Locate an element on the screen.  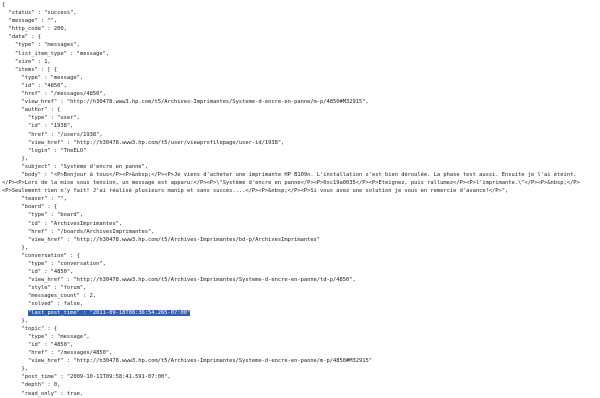
json-line: "status" : "success", is located at coordinates (39, 13).